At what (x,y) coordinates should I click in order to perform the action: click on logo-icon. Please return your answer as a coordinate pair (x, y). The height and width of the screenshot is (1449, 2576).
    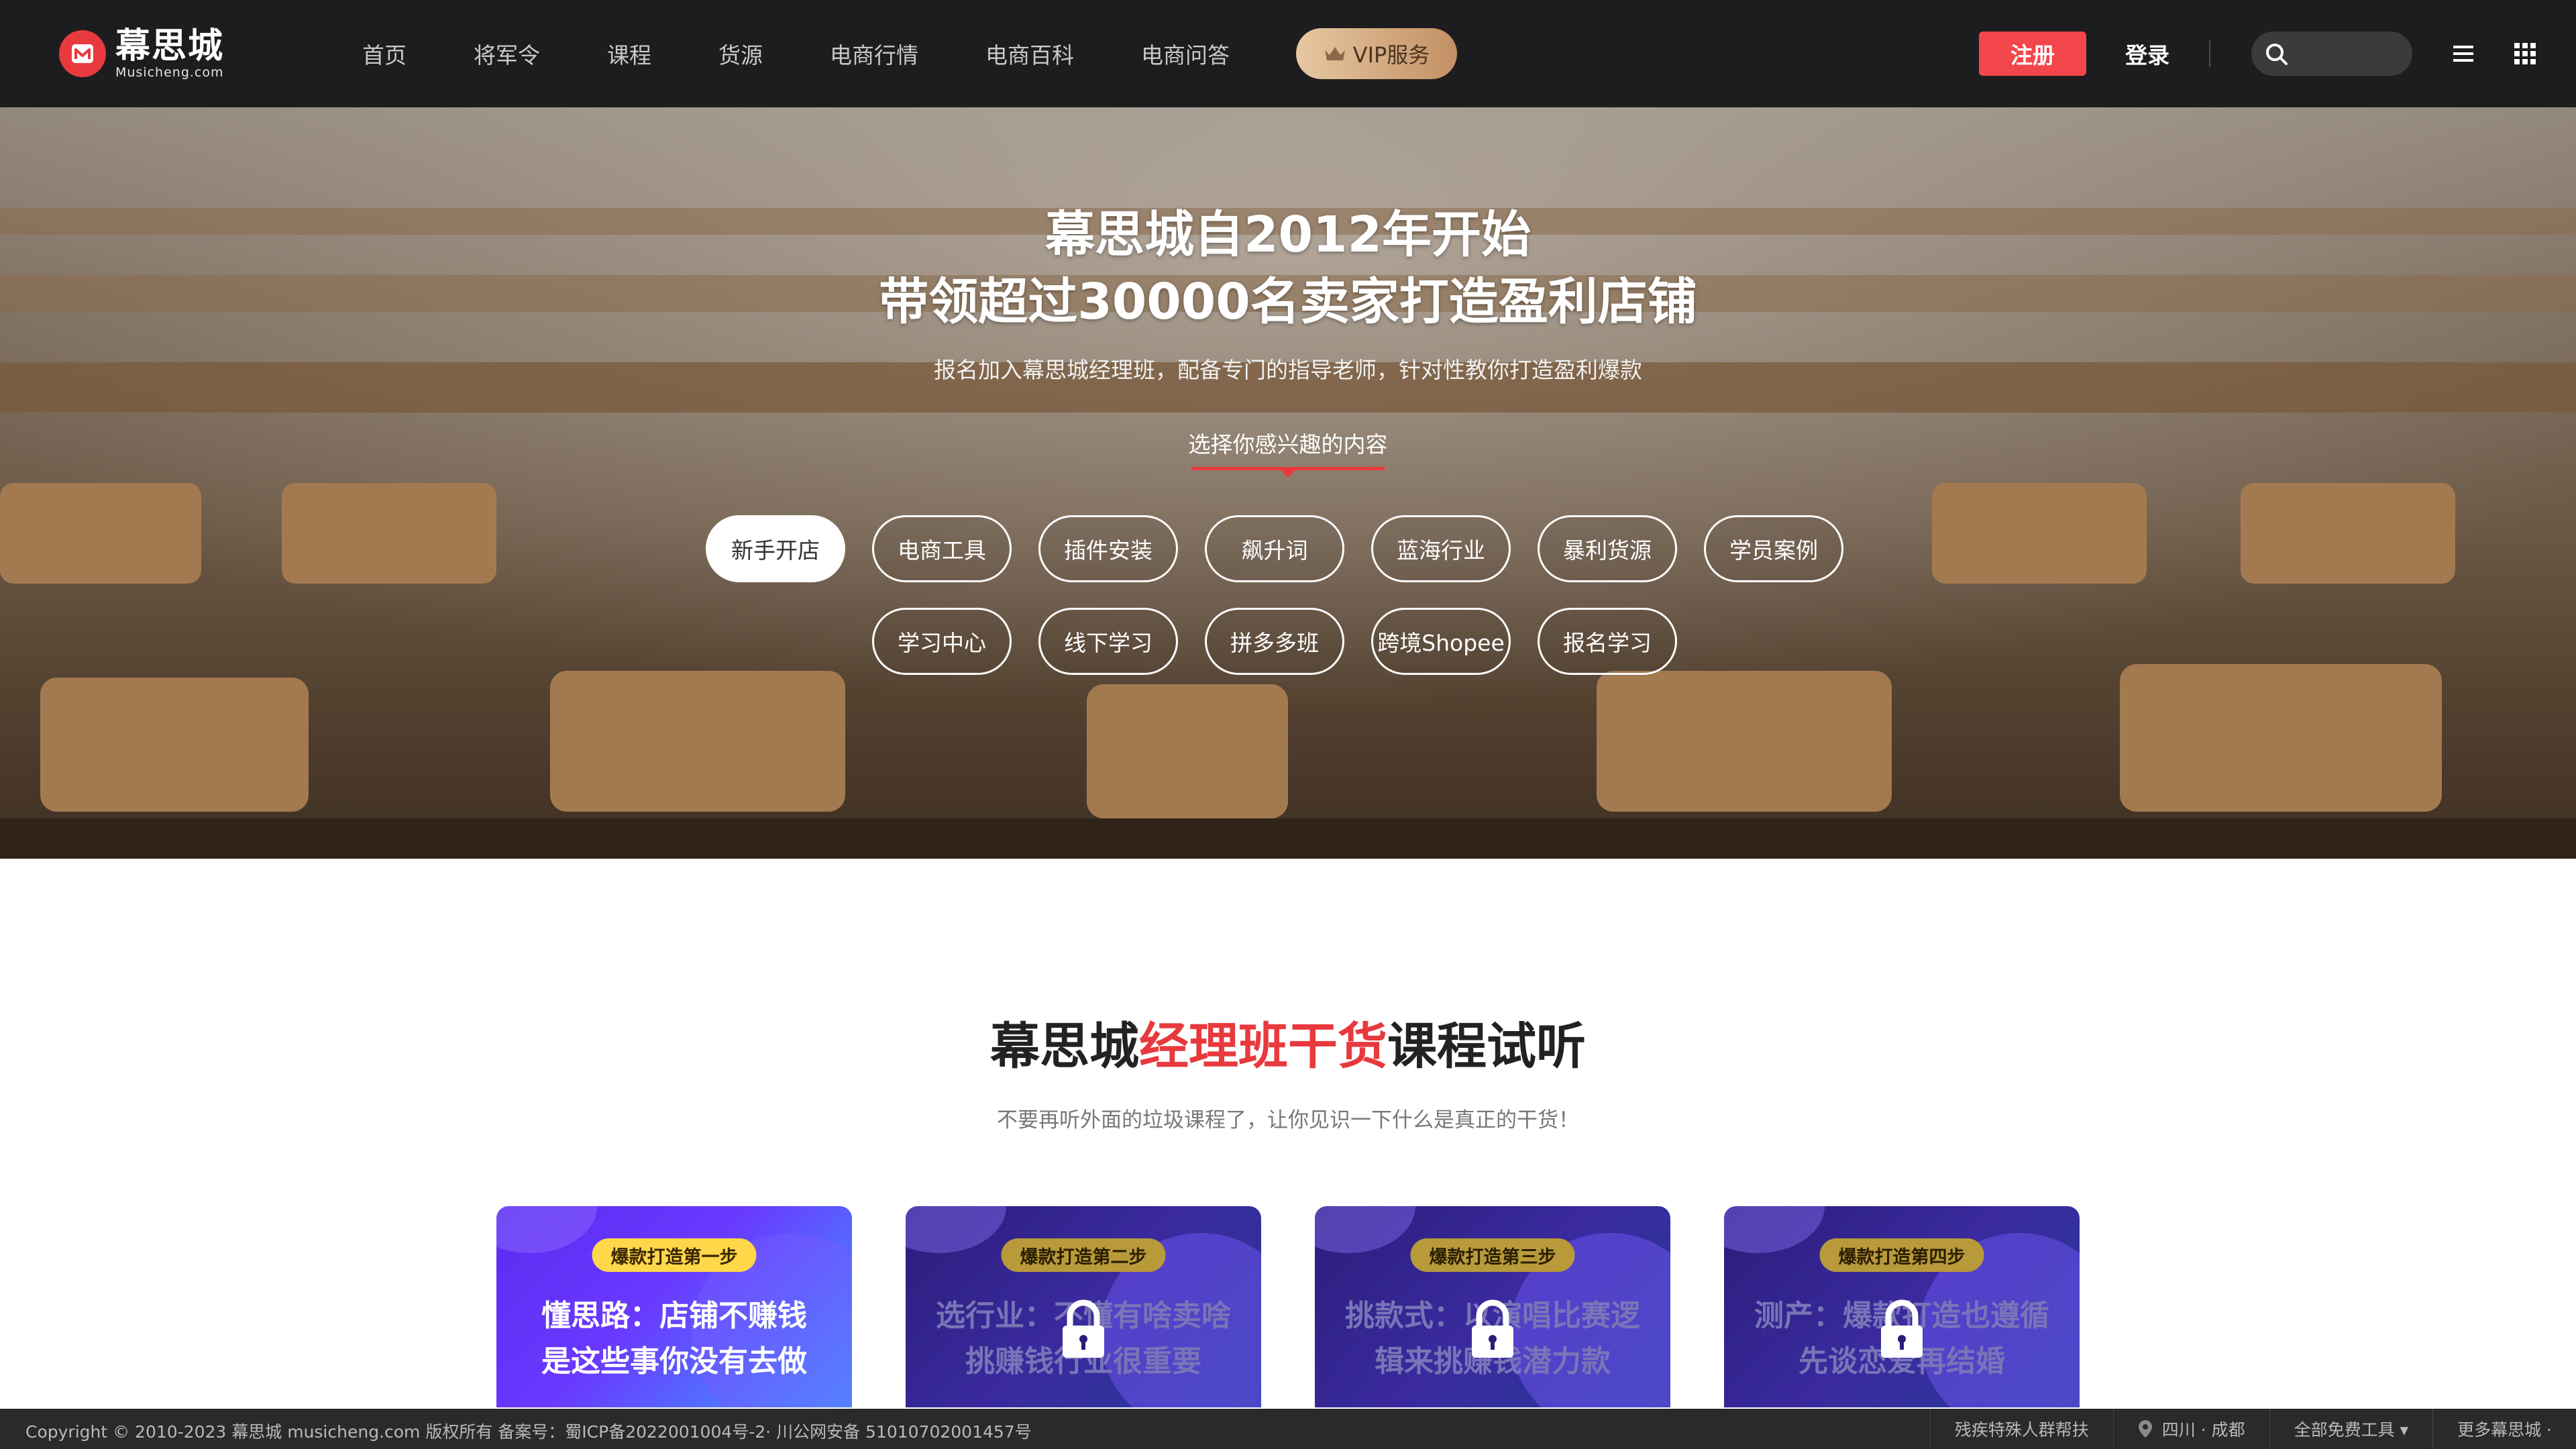
    Looking at the image, I should click on (82, 53).